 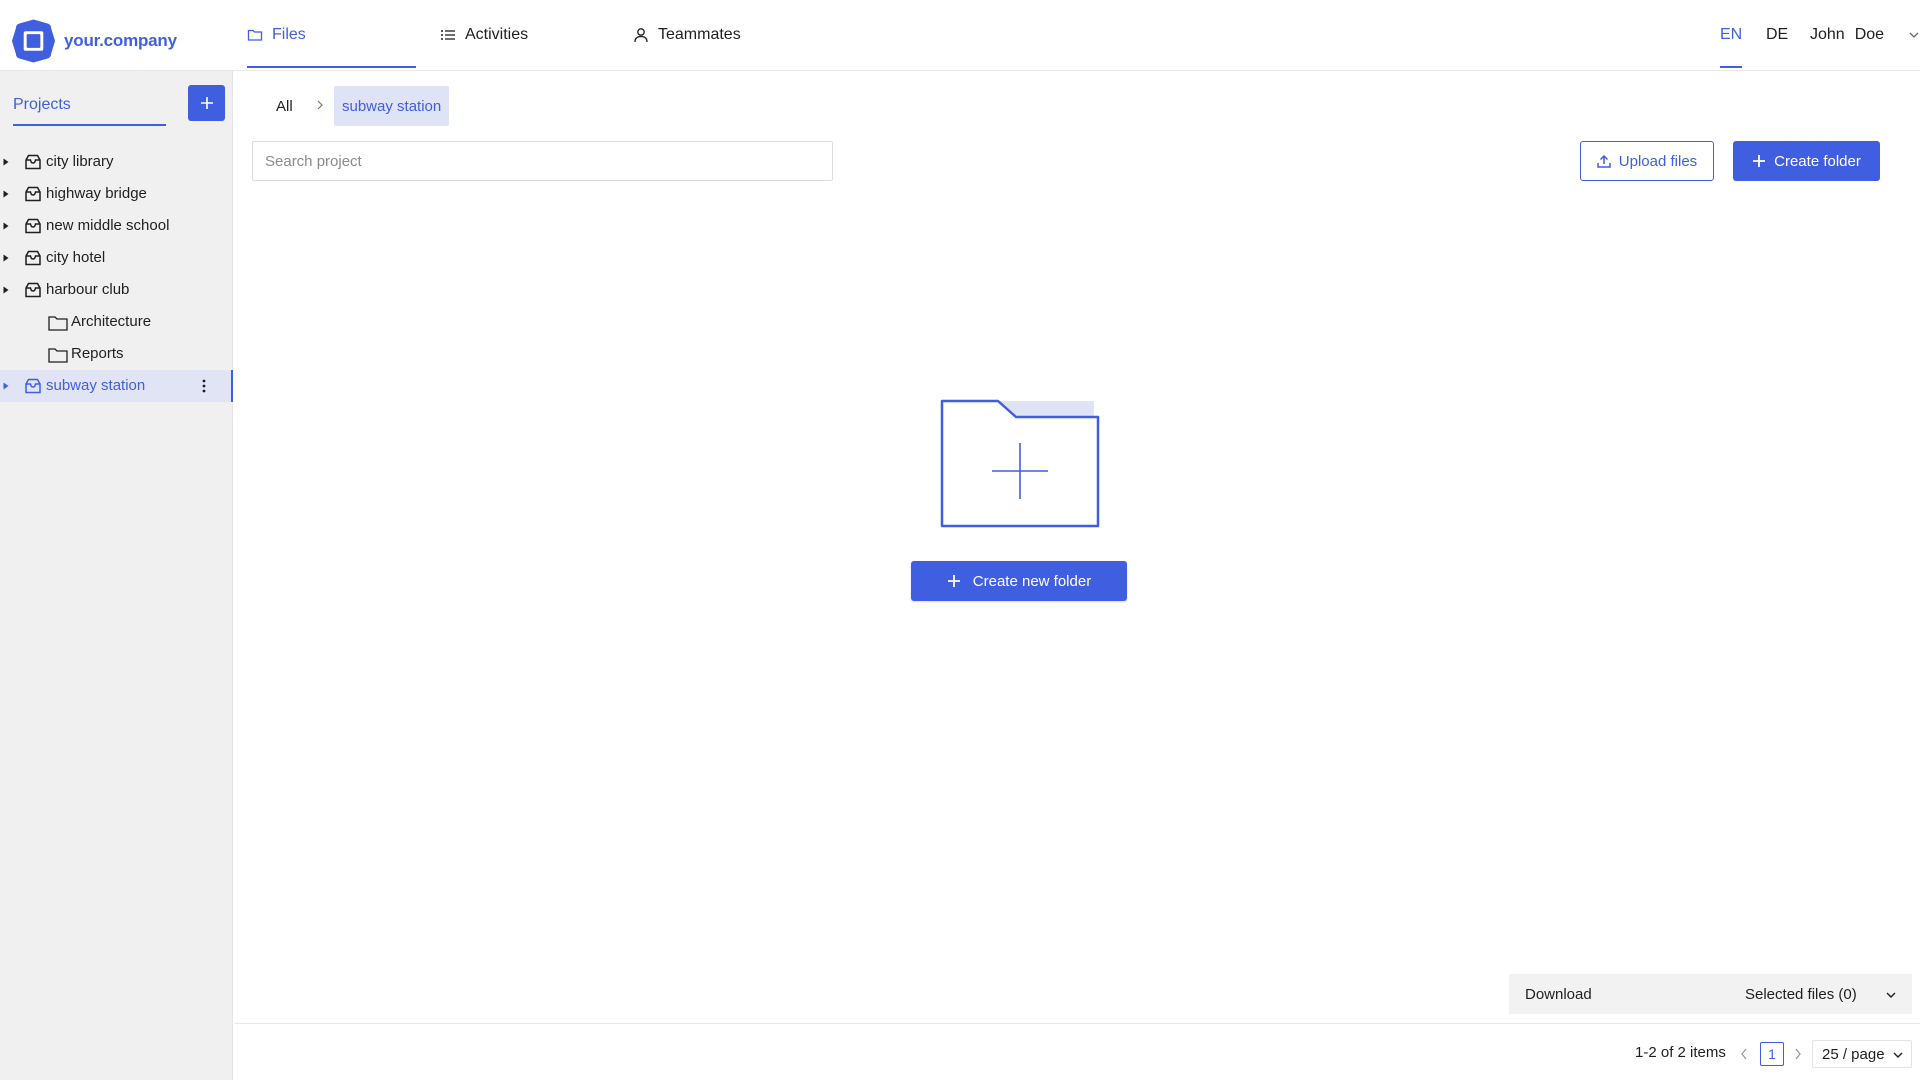 I want to click on tab-files: Files, so click(x=331, y=35).